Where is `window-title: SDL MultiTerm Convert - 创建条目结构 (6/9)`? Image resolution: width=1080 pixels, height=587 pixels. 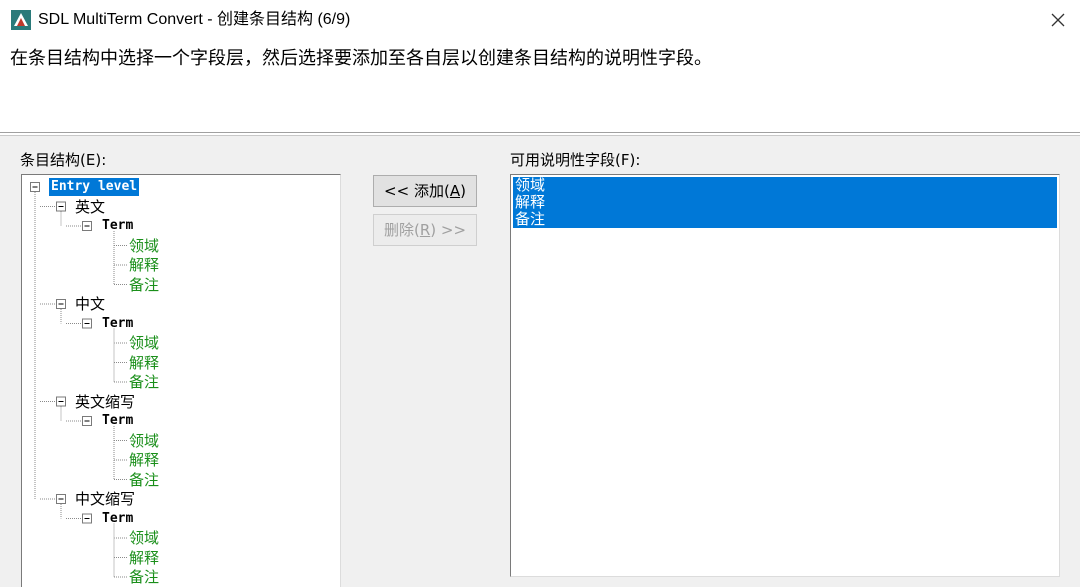 window-title: SDL MultiTerm Convert - 创建条目结构 (6/9) is located at coordinates (194, 19).